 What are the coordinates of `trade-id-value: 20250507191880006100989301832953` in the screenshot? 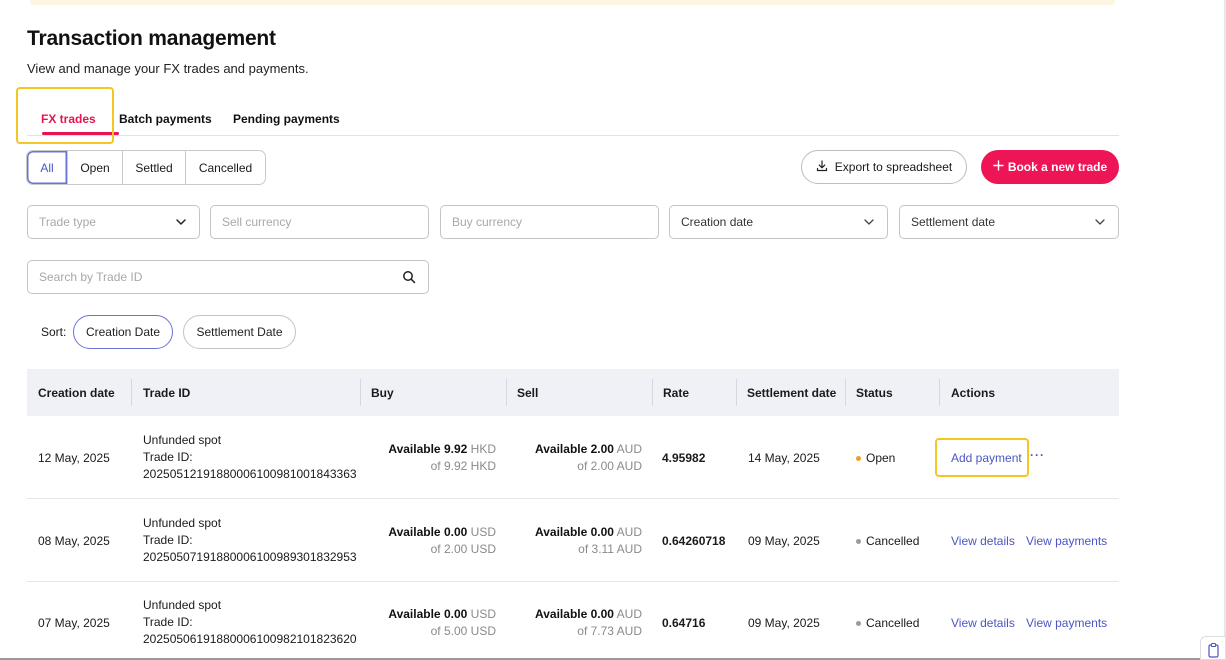 It's located at (250, 557).